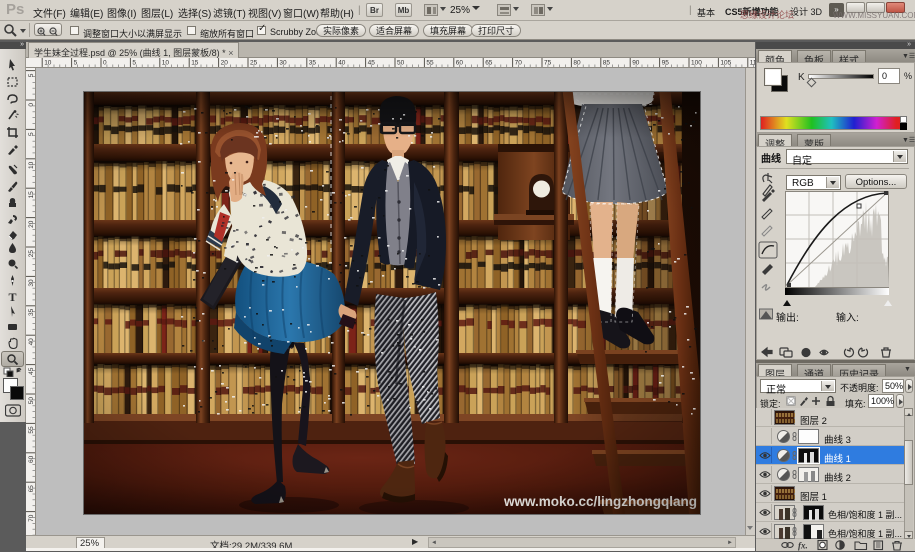  I want to click on svg-text: 10, so click(31, 165).